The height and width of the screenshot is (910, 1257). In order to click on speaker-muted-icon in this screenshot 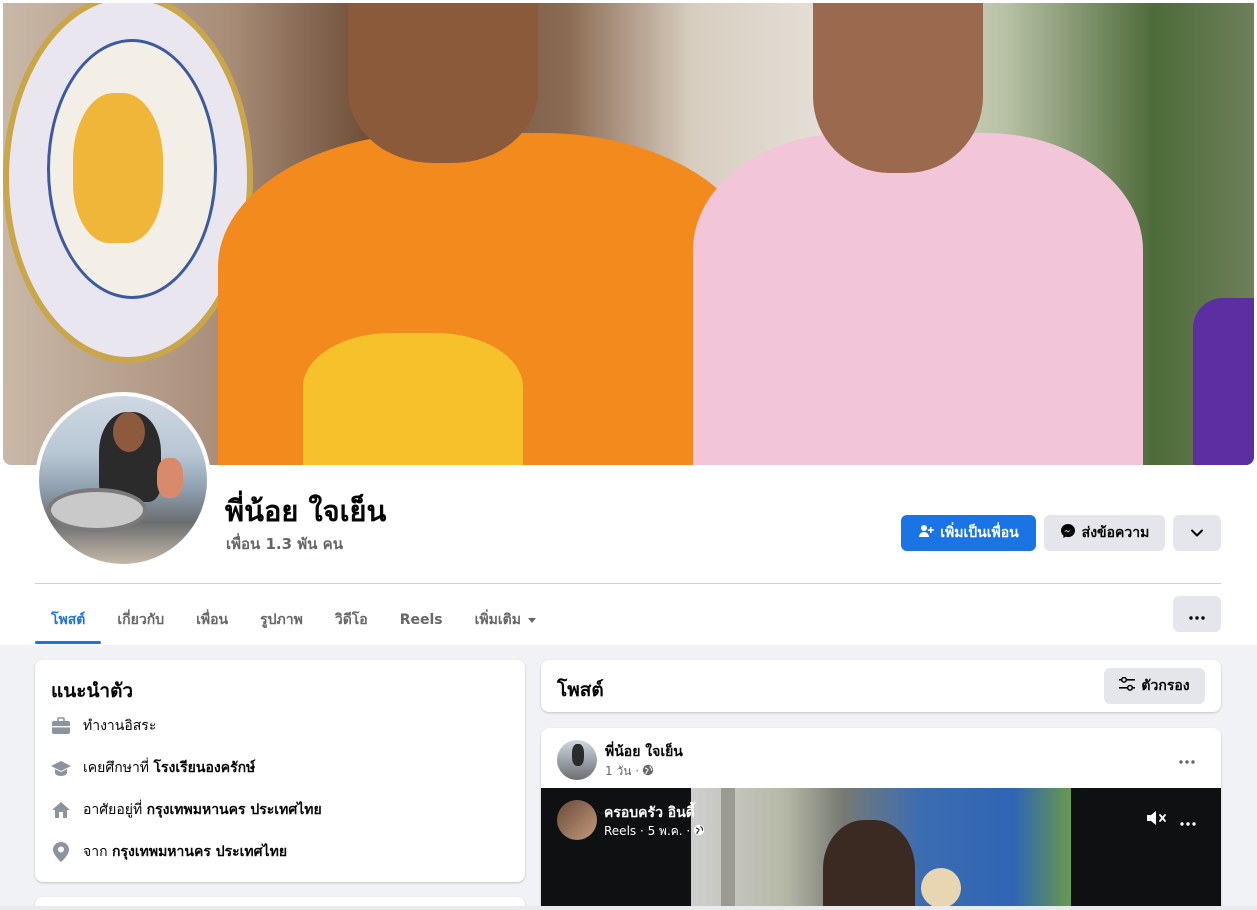, I will do `click(1157, 820)`.